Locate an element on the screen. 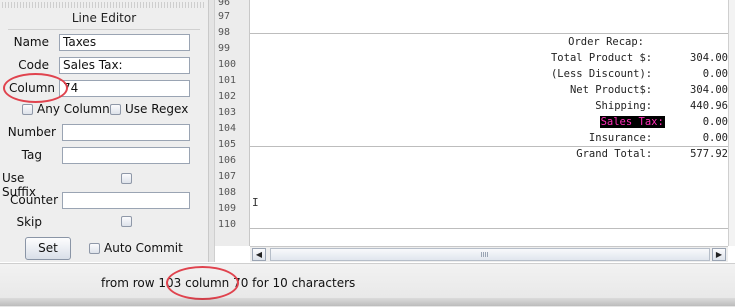  text-line: Net Product$: 304.00 is located at coordinates (648, 90).